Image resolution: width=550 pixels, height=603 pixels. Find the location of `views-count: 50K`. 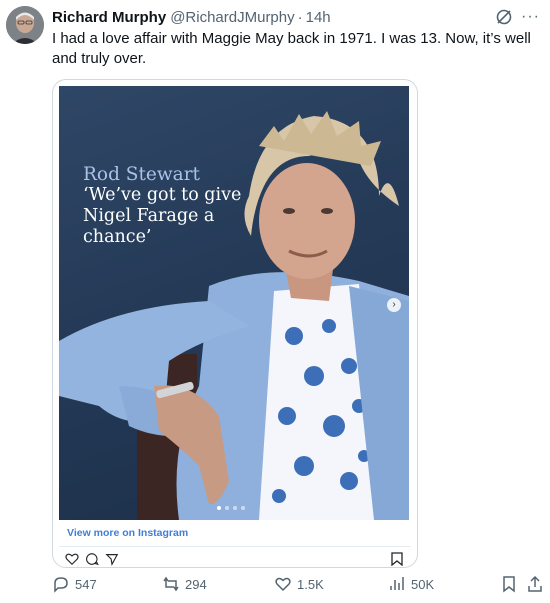

views-count: 50K is located at coordinates (423, 584).